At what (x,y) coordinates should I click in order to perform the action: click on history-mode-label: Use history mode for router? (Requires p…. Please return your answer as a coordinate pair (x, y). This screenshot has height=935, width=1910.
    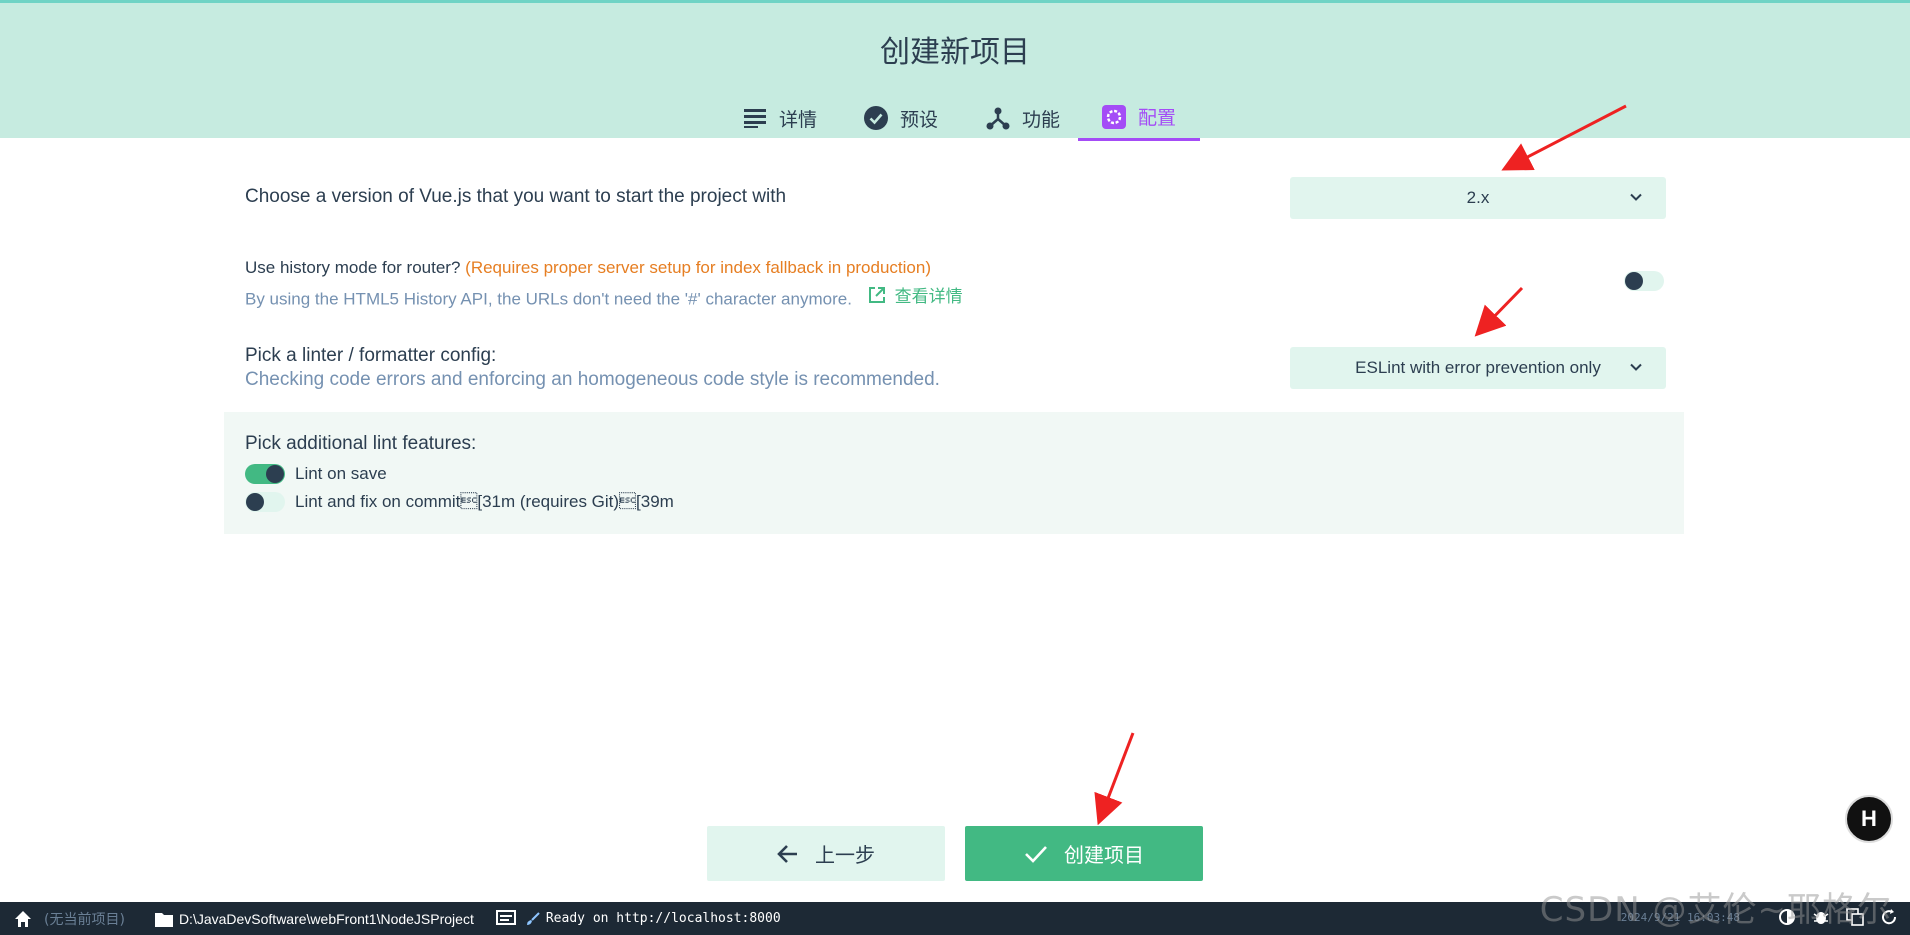
    Looking at the image, I should click on (588, 268).